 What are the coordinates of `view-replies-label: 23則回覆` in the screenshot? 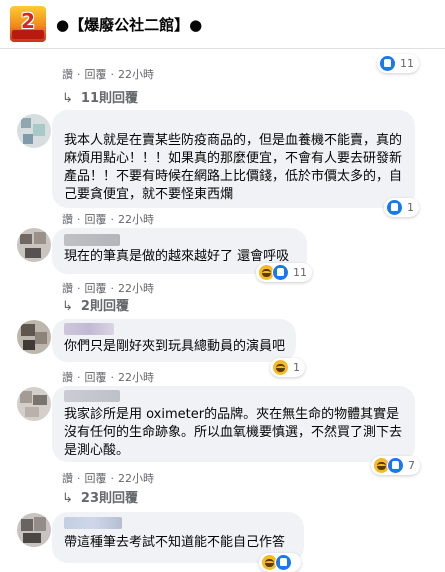 It's located at (109, 498).